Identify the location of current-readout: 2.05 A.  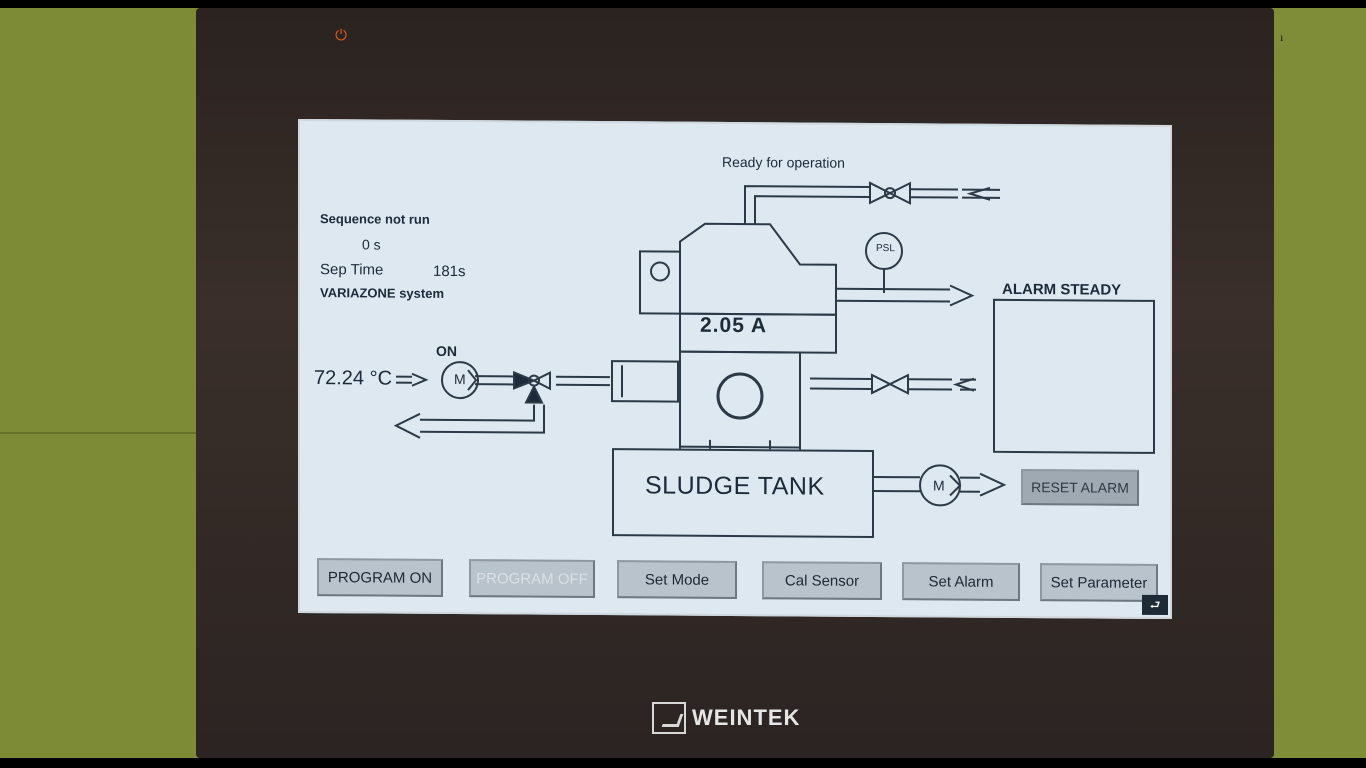
(734, 325).